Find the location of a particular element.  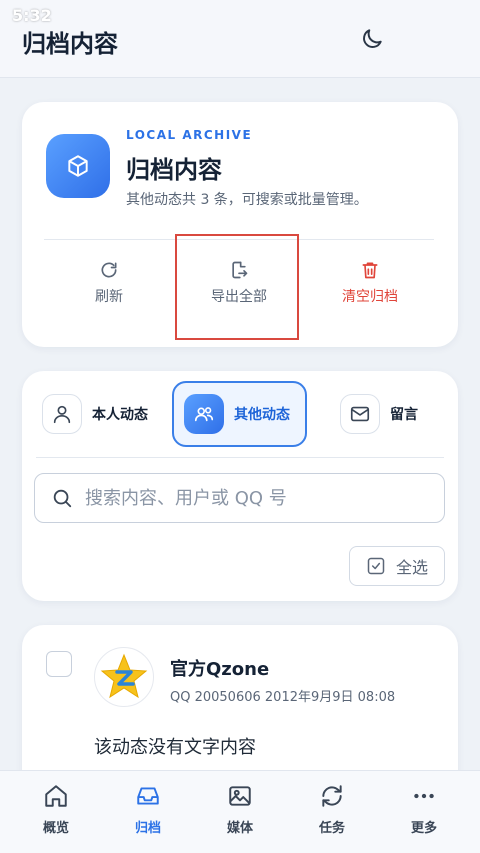

more-dots-icon is located at coordinates (424, 796).